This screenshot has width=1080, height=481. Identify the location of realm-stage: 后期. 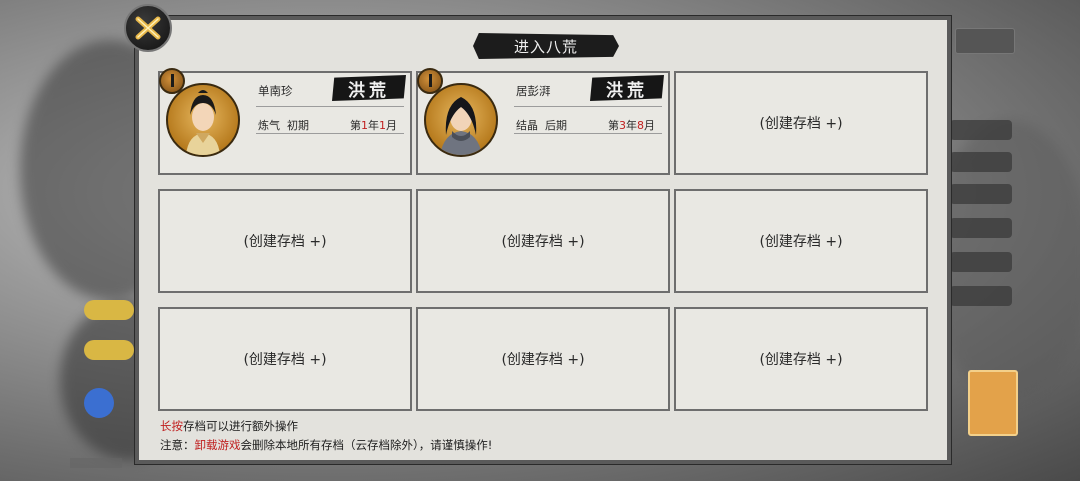
(556, 125).